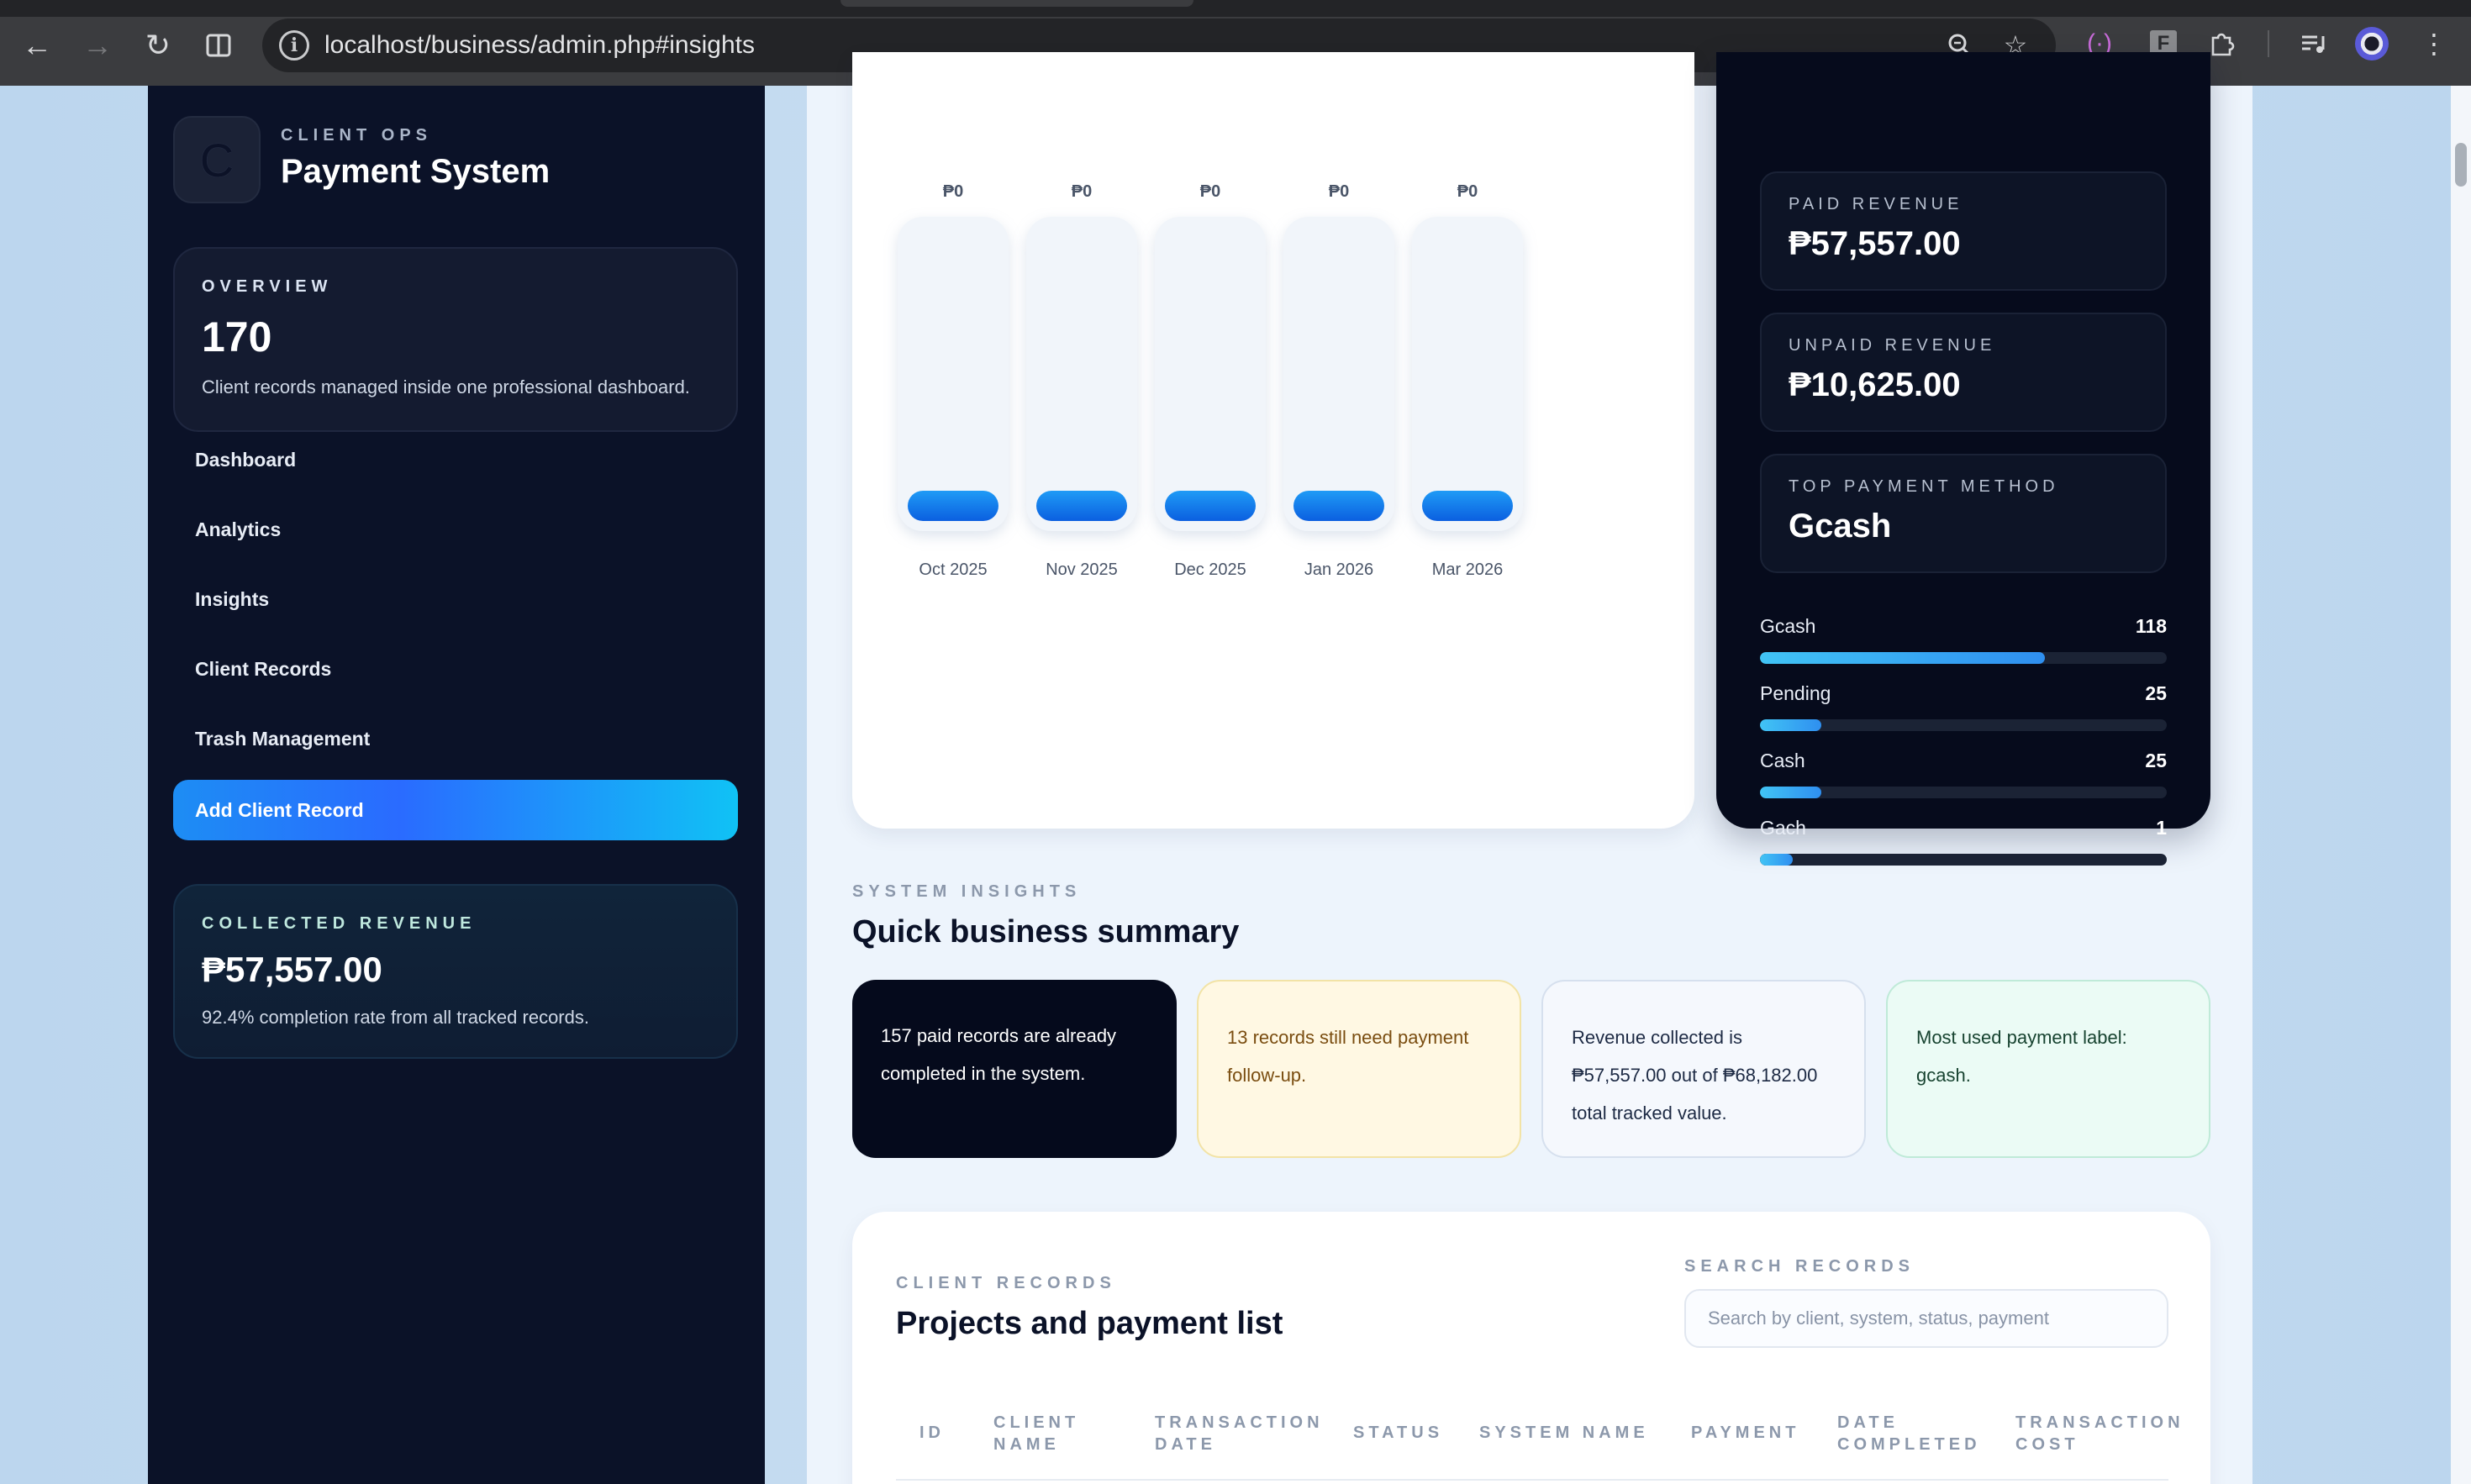 The image size is (2471, 1484). What do you see at coordinates (2047, 1444) in the screenshot?
I see `column-header-text: COST` at bounding box center [2047, 1444].